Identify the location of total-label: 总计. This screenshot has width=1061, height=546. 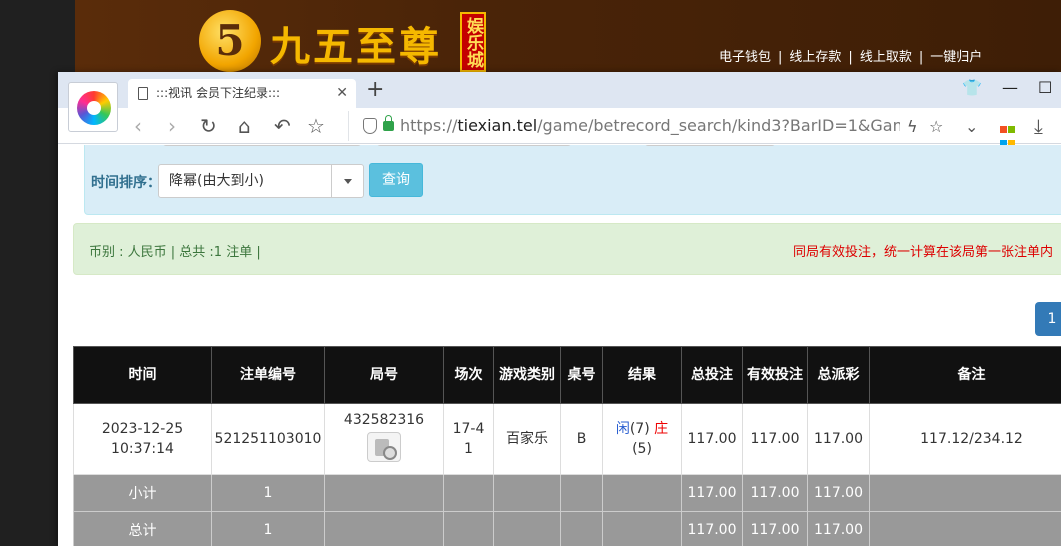
(142, 528).